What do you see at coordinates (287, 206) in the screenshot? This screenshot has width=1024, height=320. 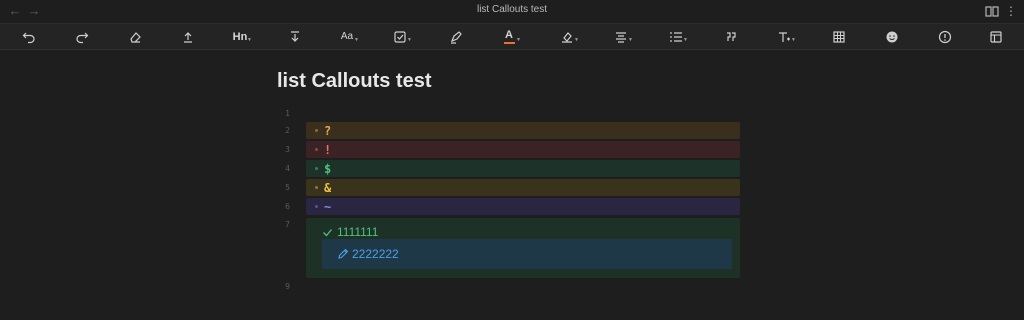 I see `line-number: 6` at bounding box center [287, 206].